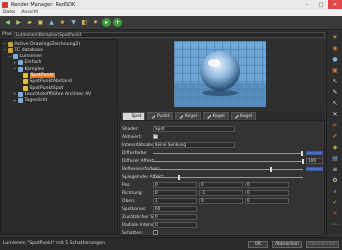 Image resolution: width=342 pixels, height=250 pixels. I want to click on mirror-effect-slider, so click(228, 177).